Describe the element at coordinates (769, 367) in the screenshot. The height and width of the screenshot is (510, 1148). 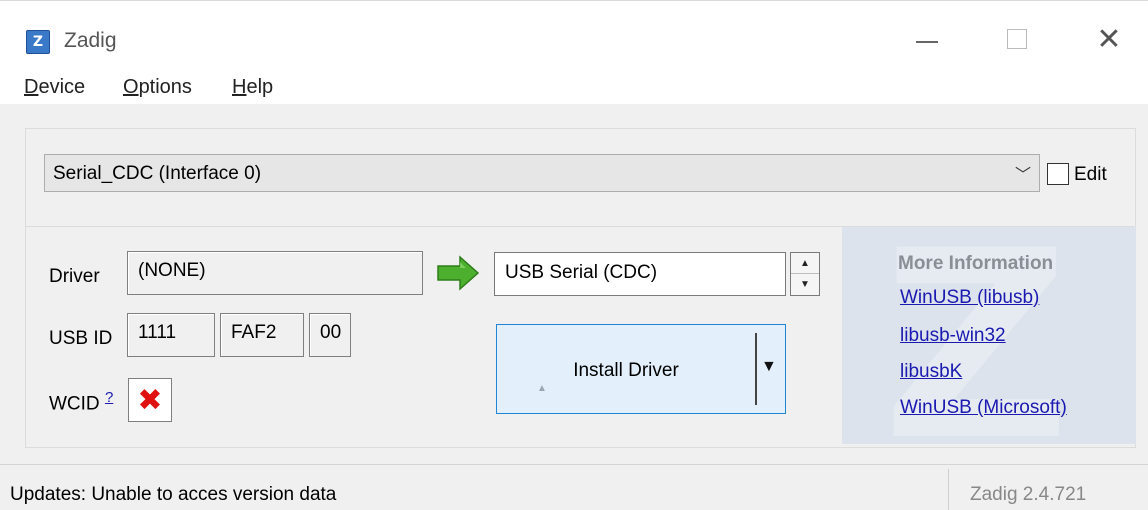
I see `split-dropdown-arrow-icon: ▼` at that location.